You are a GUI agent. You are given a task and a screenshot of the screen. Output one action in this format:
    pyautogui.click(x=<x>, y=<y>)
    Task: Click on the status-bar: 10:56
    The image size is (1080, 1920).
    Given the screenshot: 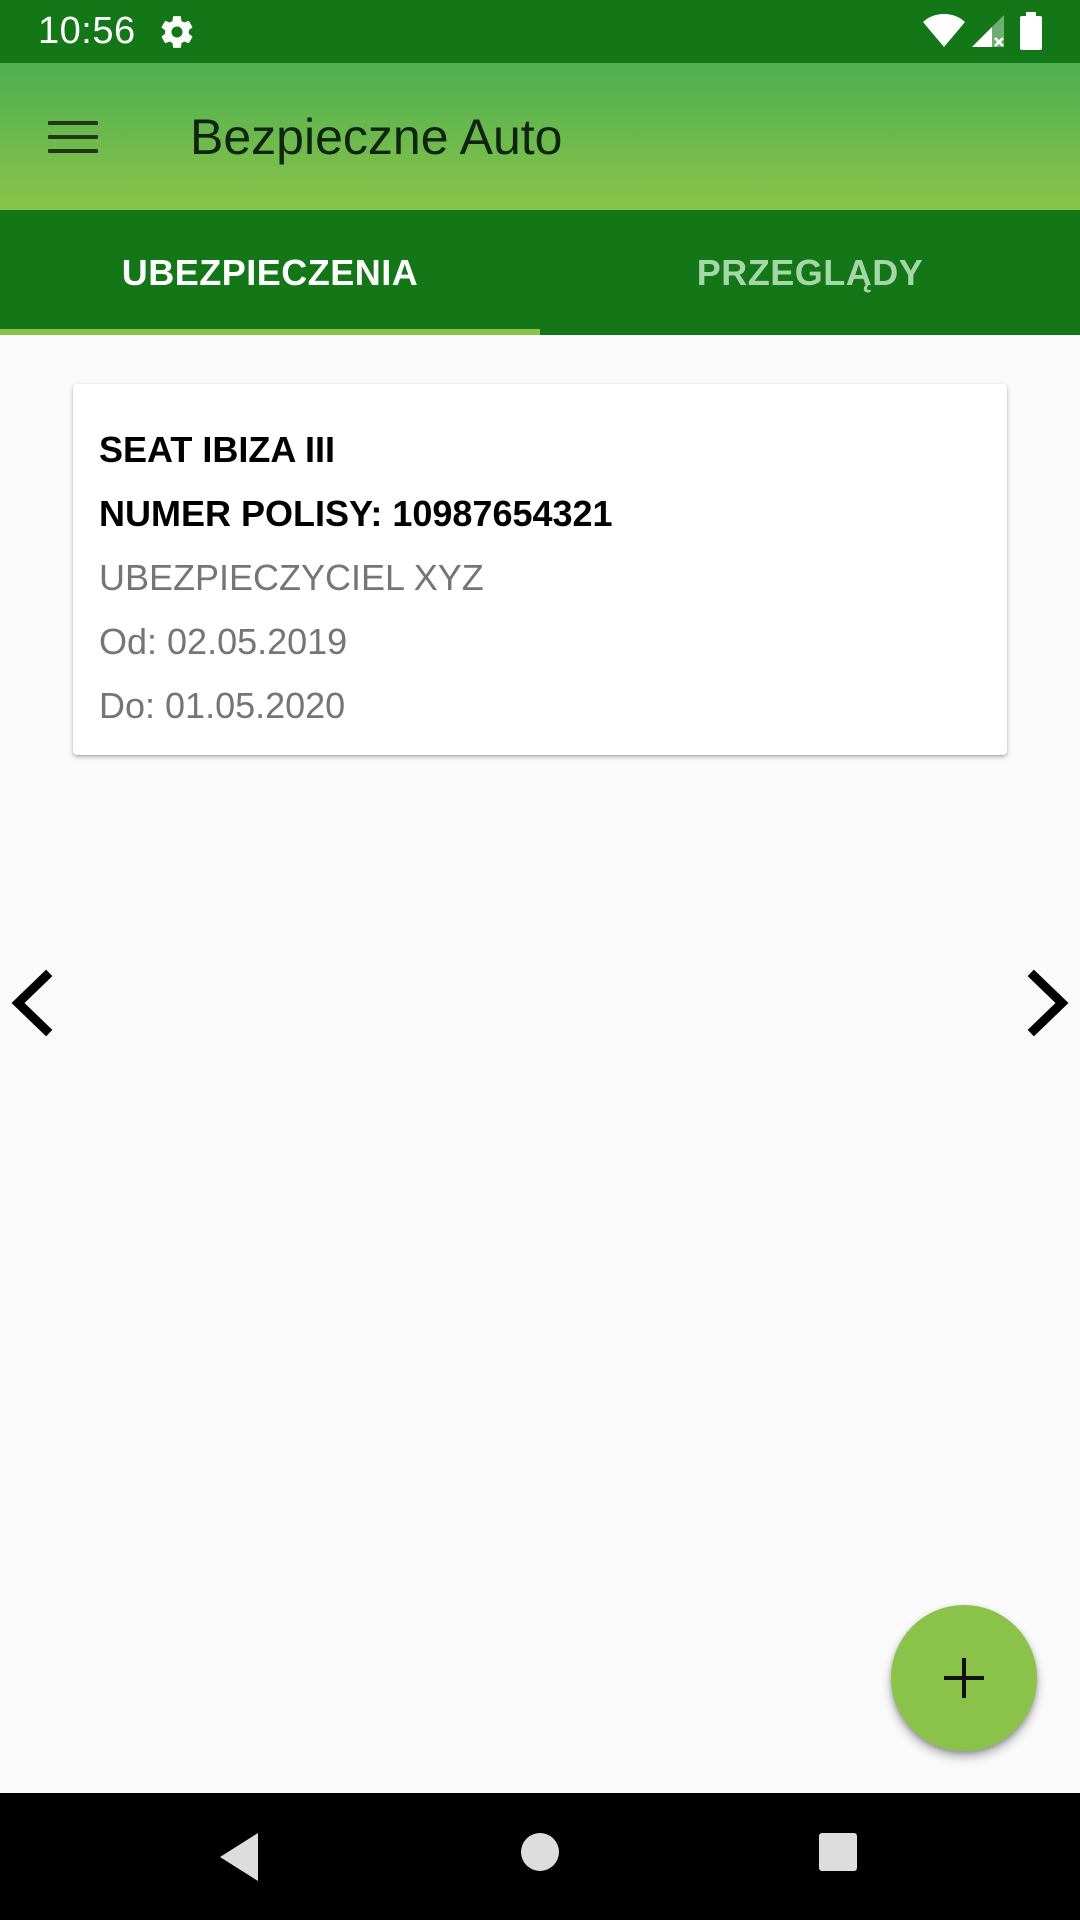 What is the action you would take?
    pyautogui.click(x=540, y=31)
    